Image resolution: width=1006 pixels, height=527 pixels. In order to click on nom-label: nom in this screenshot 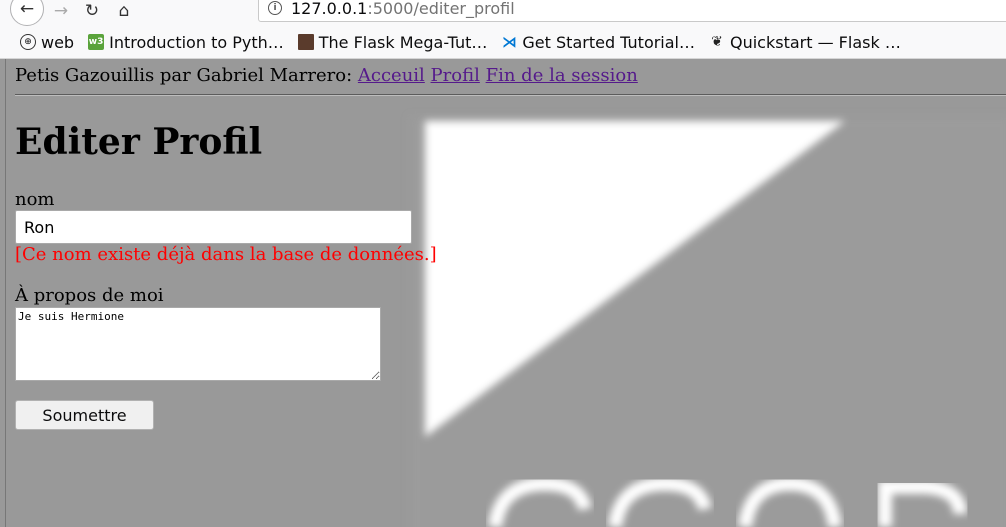, I will do `click(35, 199)`.